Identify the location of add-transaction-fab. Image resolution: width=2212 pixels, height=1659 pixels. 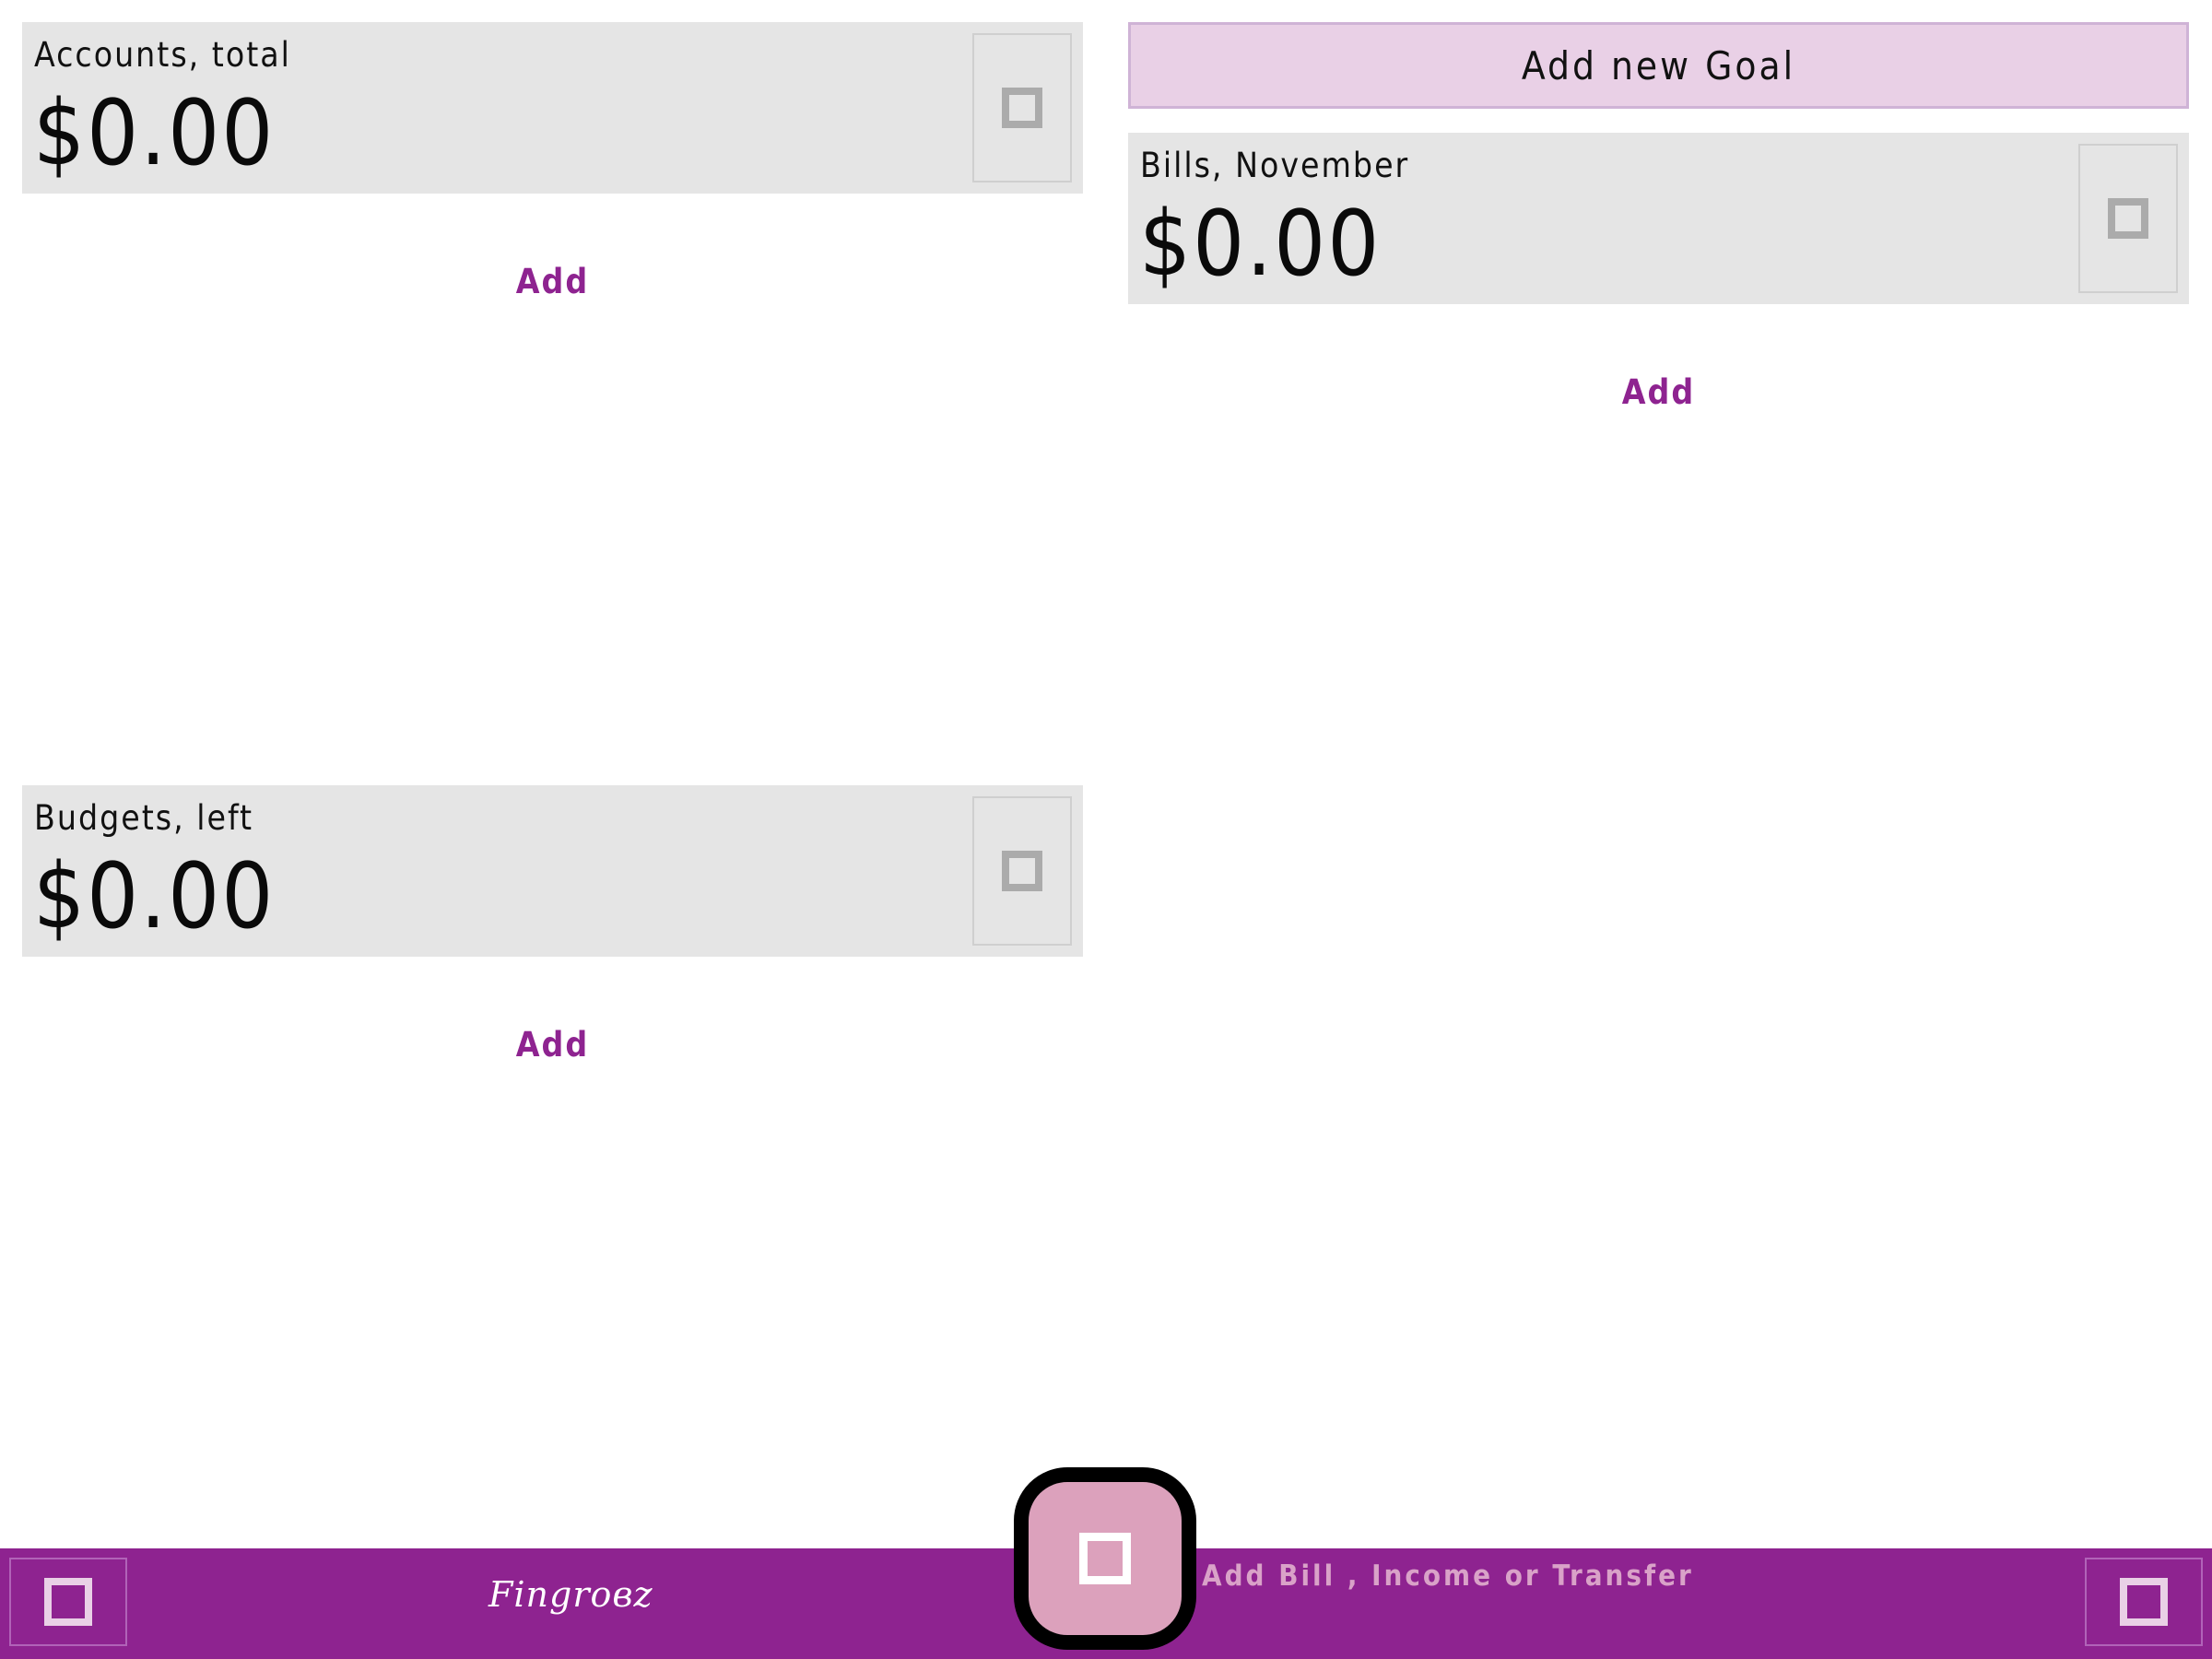
(1105, 1558).